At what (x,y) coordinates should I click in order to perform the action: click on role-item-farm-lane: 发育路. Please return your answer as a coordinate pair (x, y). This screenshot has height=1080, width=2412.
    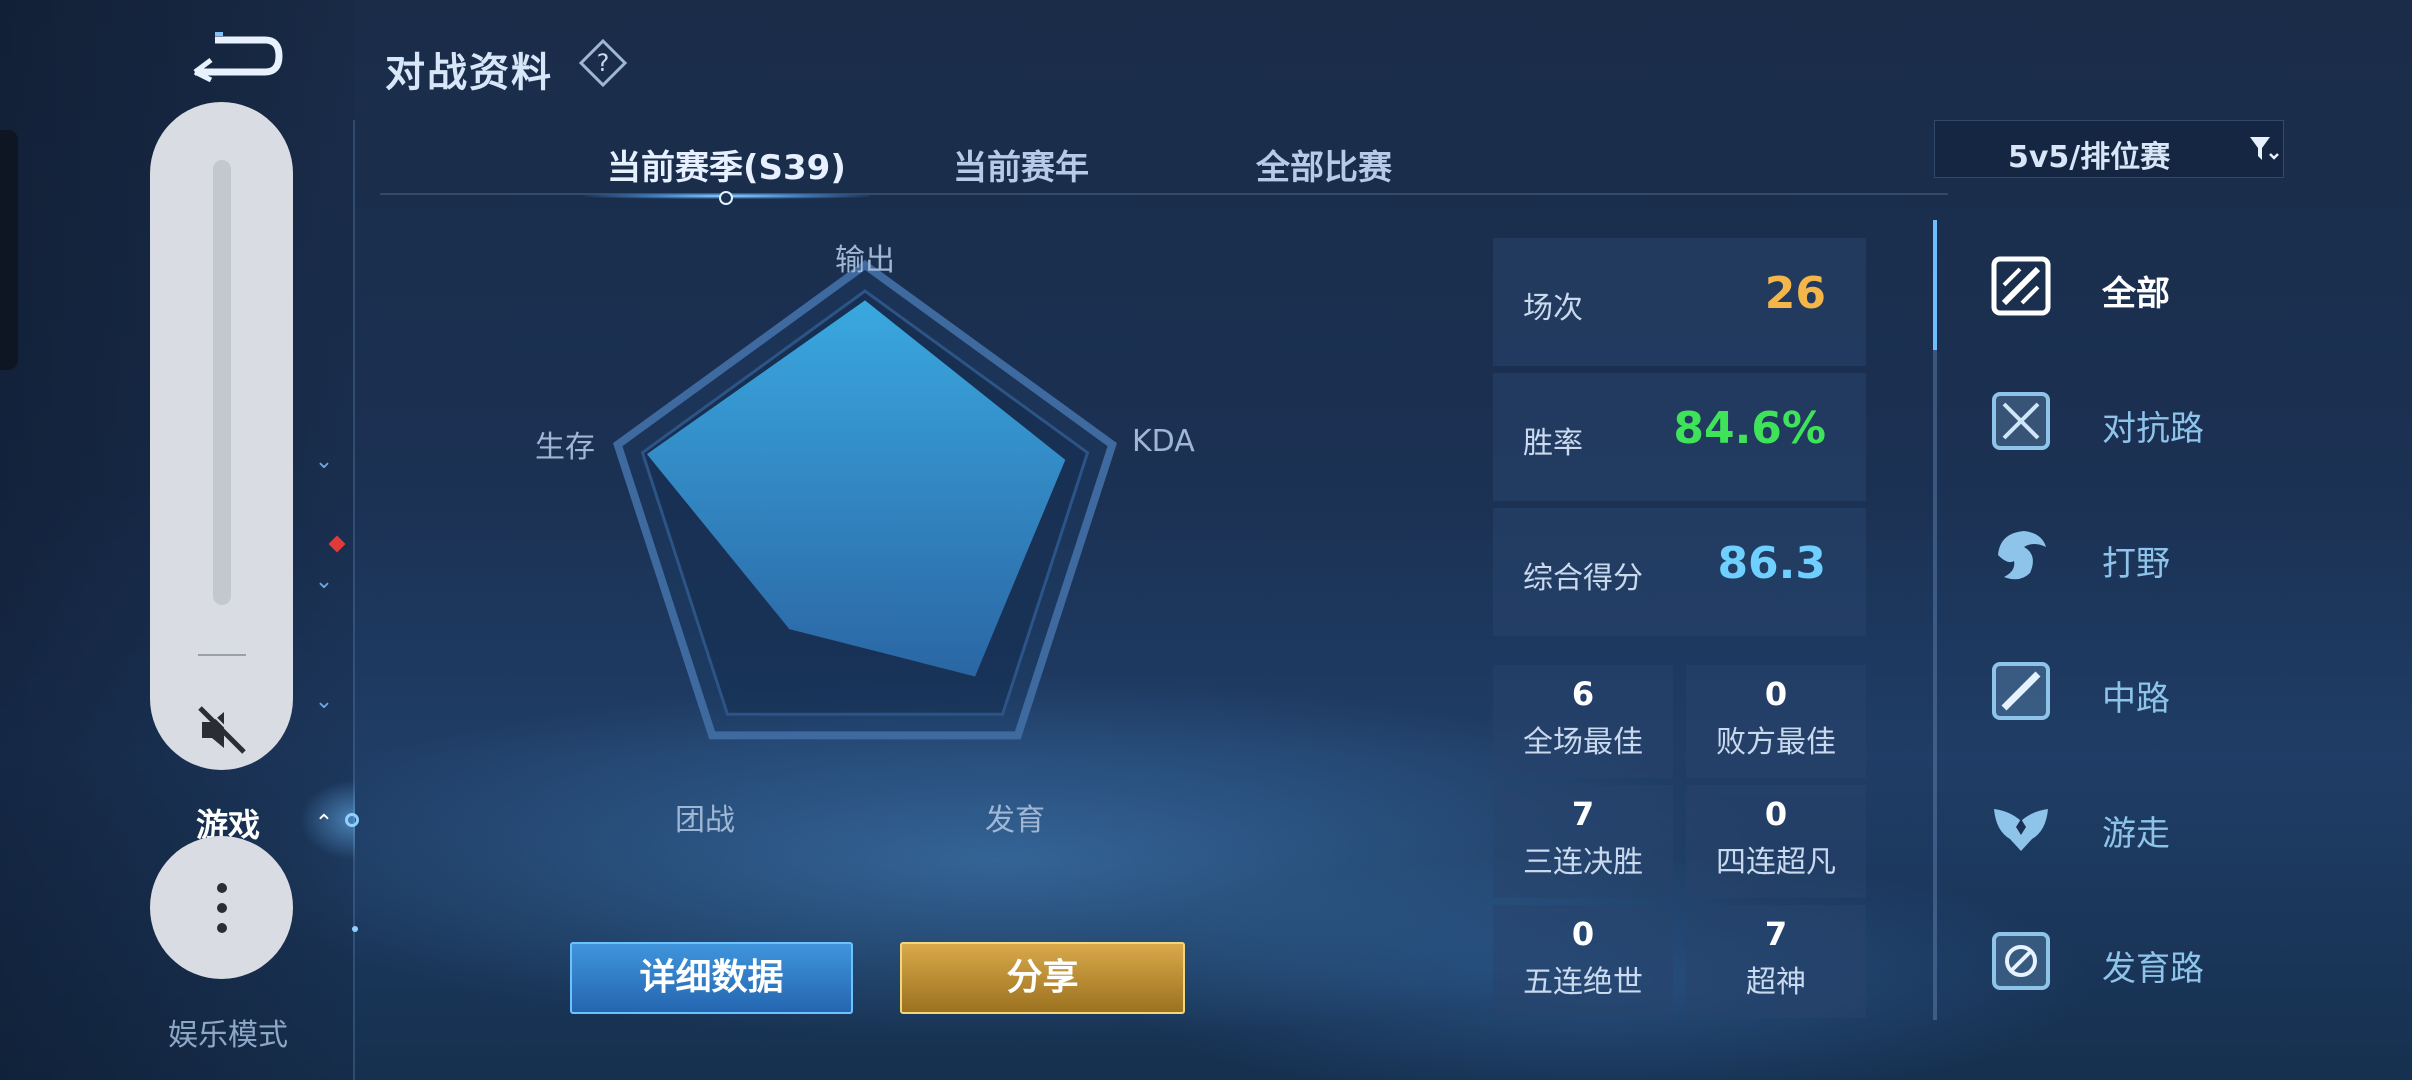
    Looking at the image, I should click on (2140, 960).